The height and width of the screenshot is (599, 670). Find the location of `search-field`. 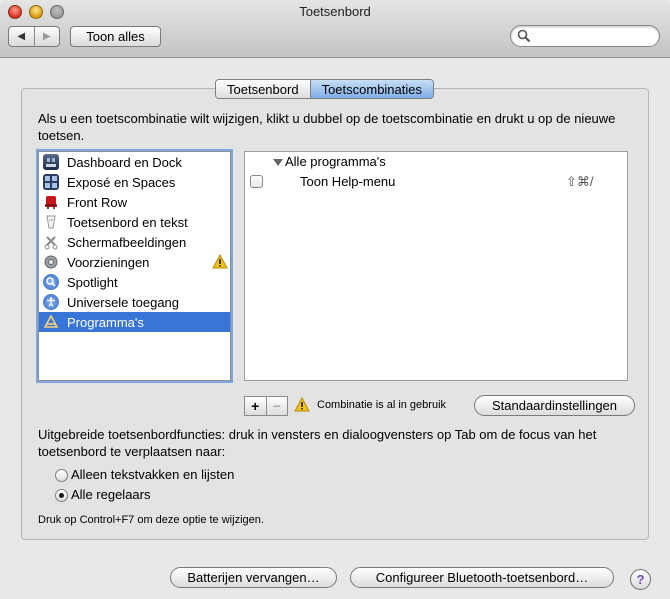

search-field is located at coordinates (585, 36).